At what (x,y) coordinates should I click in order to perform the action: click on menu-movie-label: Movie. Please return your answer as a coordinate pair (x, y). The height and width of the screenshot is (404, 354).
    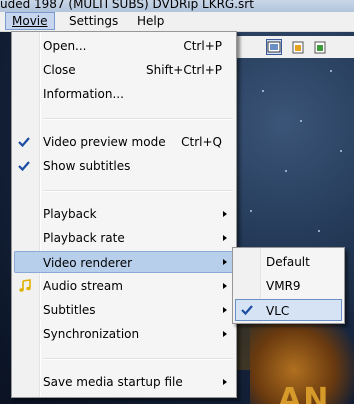
    Looking at the image, I should click on (30, 21).